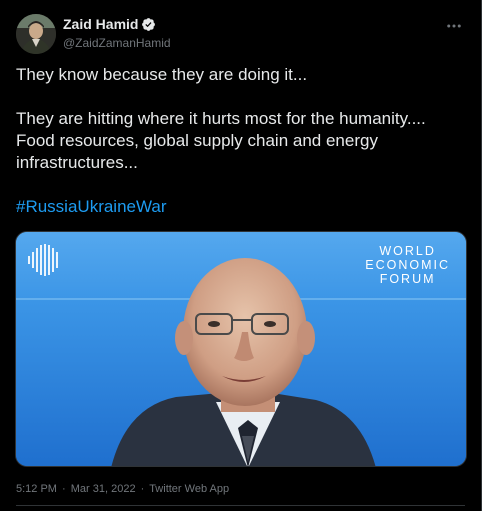  Describe the element at coordinates (241, 34) in the screenshot. I see `tweet-header: Zaid Hamid @ZaidZamanHamid` at that location.